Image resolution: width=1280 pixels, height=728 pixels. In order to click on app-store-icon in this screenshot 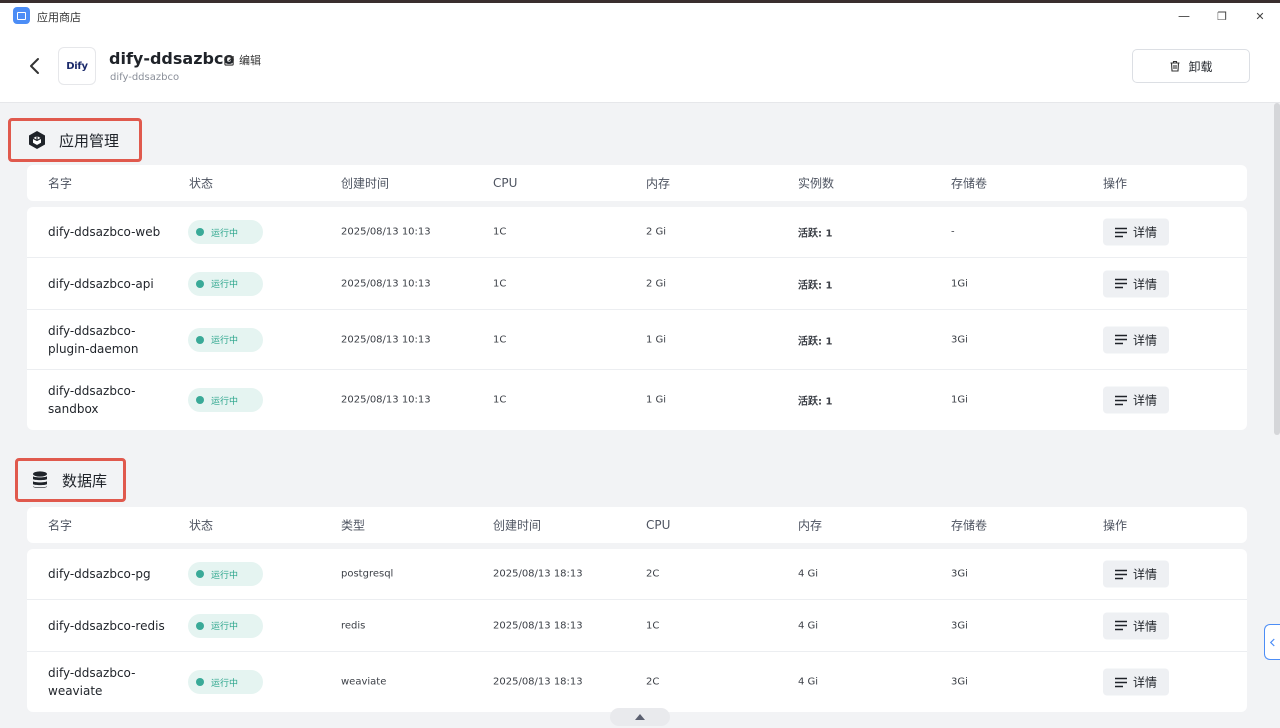, I will do `click(21, 15)`.